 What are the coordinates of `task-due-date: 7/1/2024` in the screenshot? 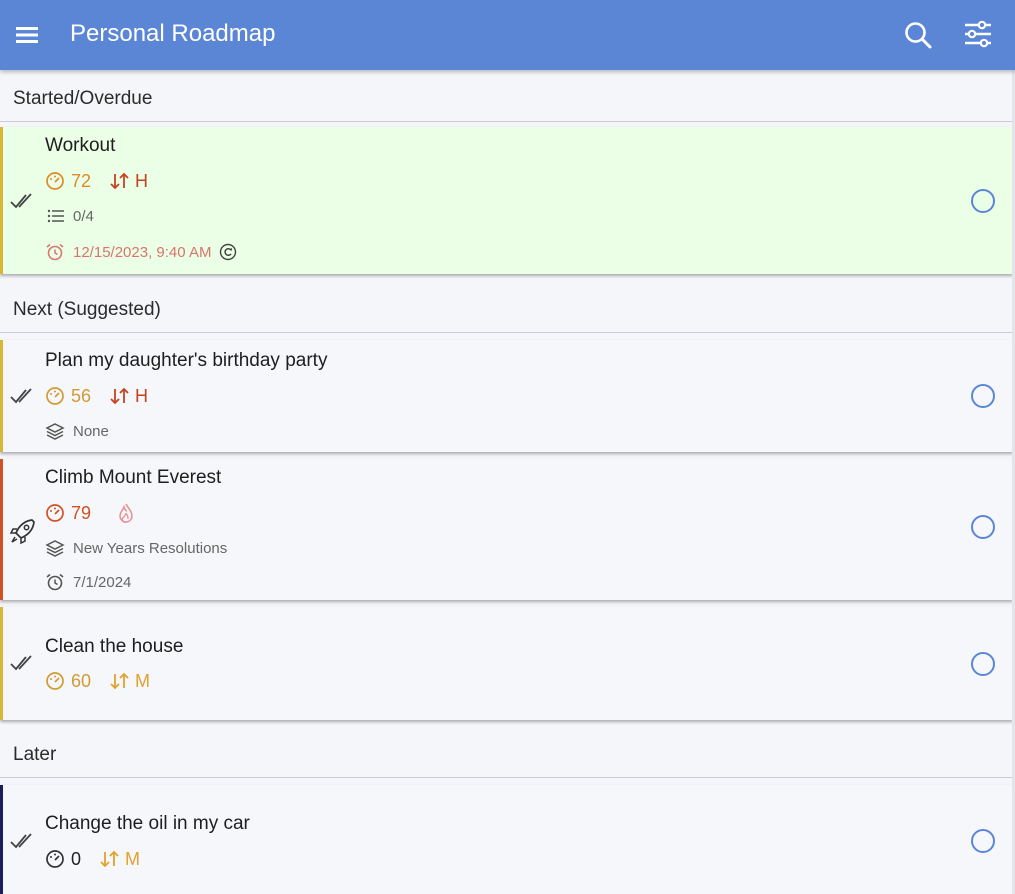 It's located at (102, 582).